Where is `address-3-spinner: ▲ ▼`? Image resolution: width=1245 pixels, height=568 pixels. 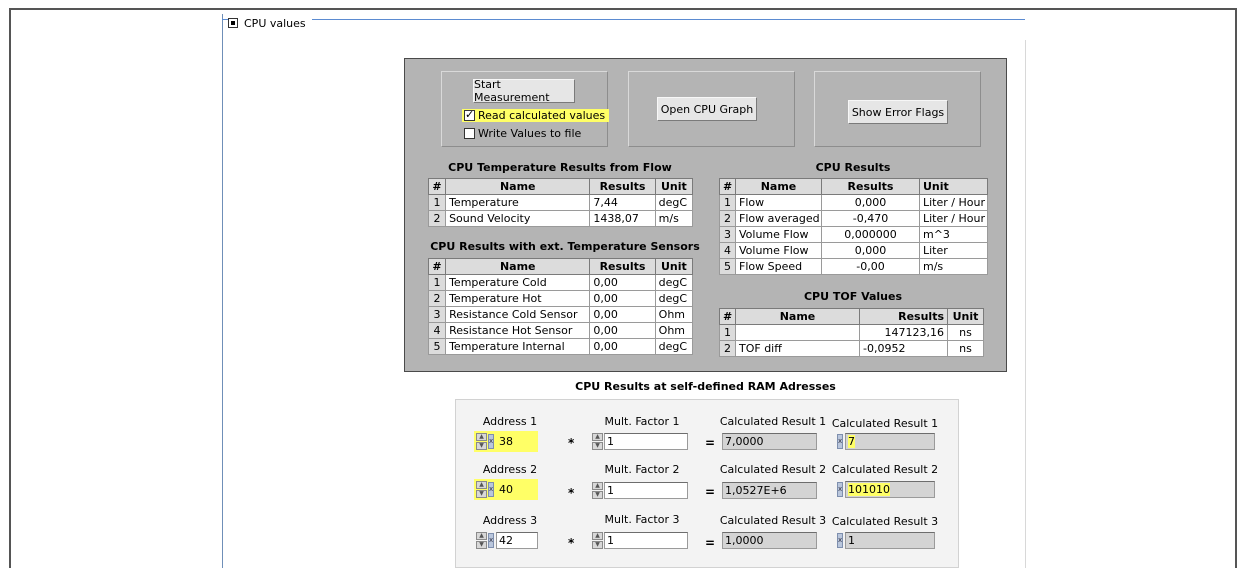
address-3-spinner: ▲ ▼ is located at coordinates (481, 540).